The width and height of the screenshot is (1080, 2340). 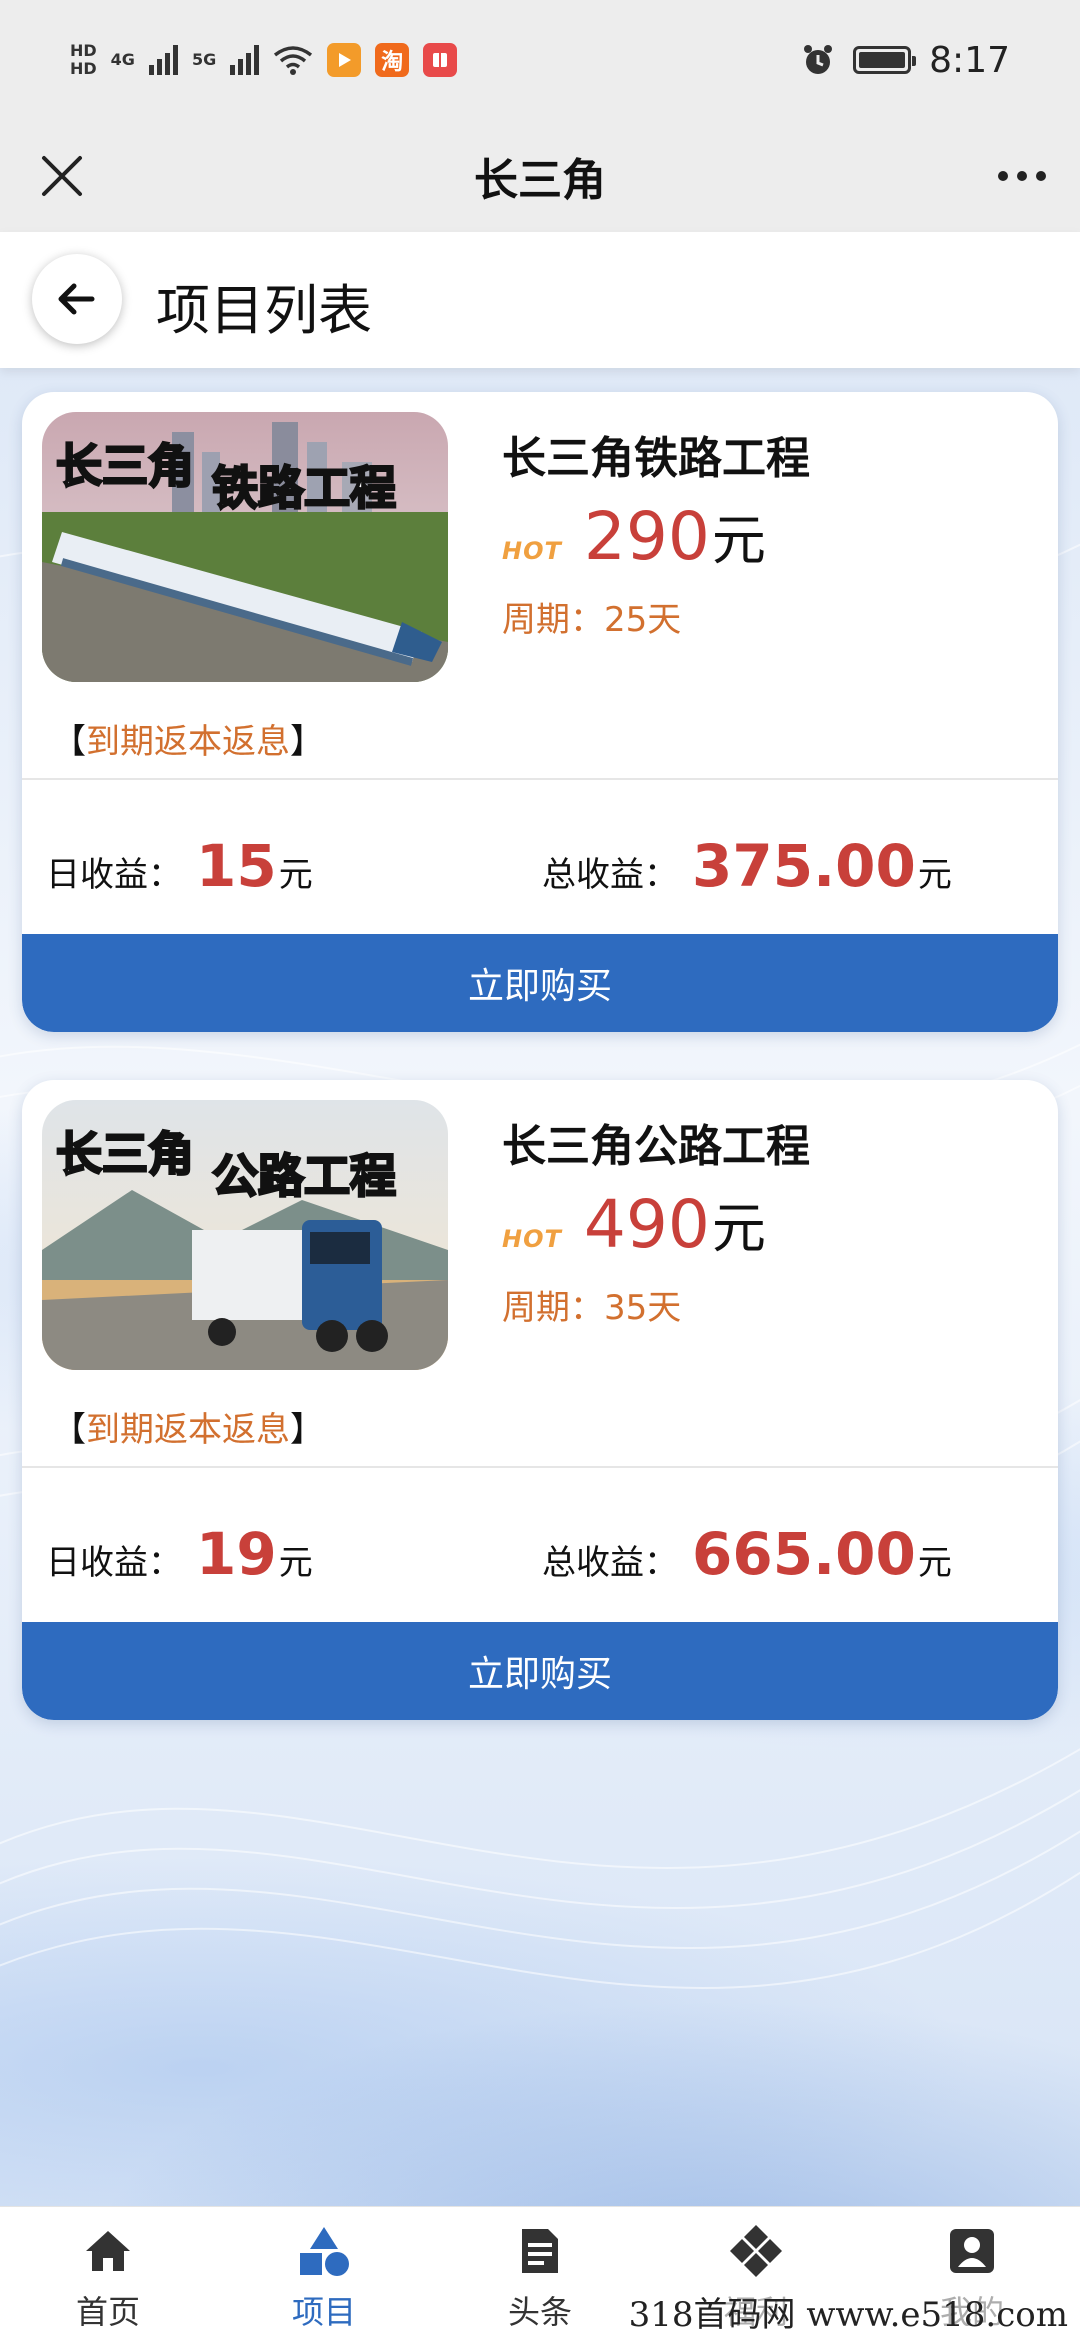 I want to click on period: 周期：35天, so click(x=591, y=1304).